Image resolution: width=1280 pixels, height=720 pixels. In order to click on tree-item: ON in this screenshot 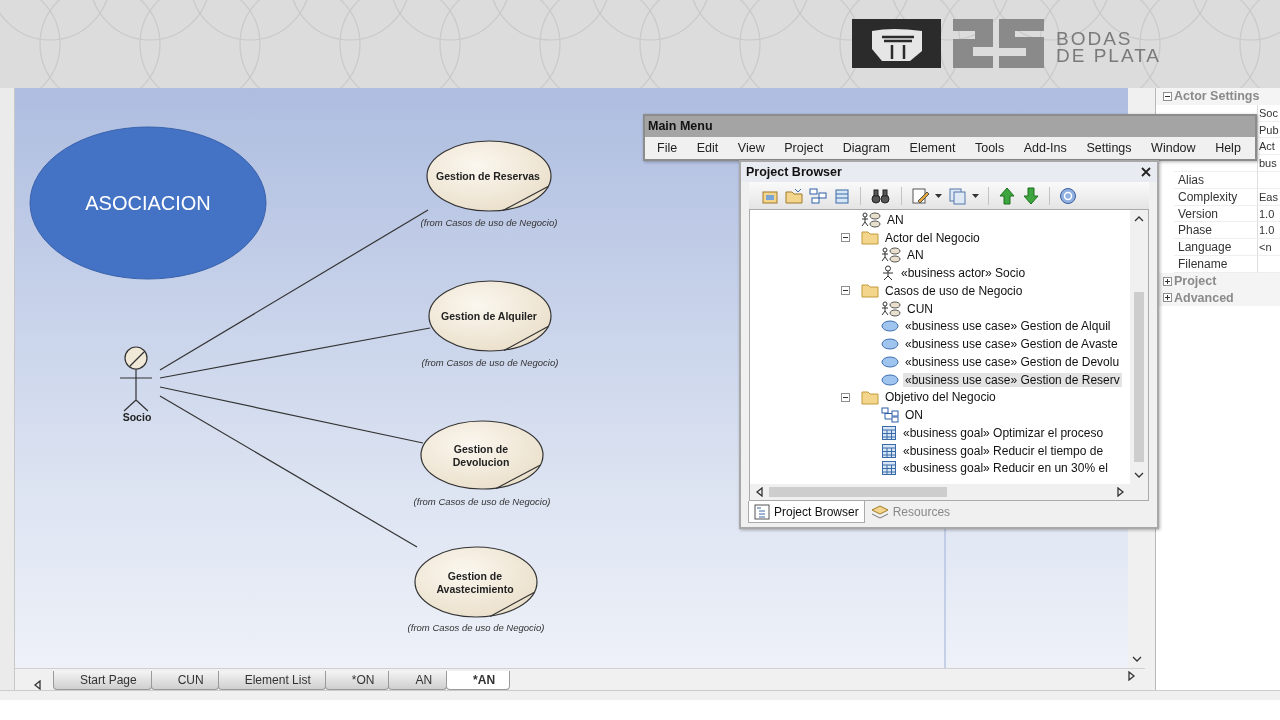, I will do `click(914, 415)`.